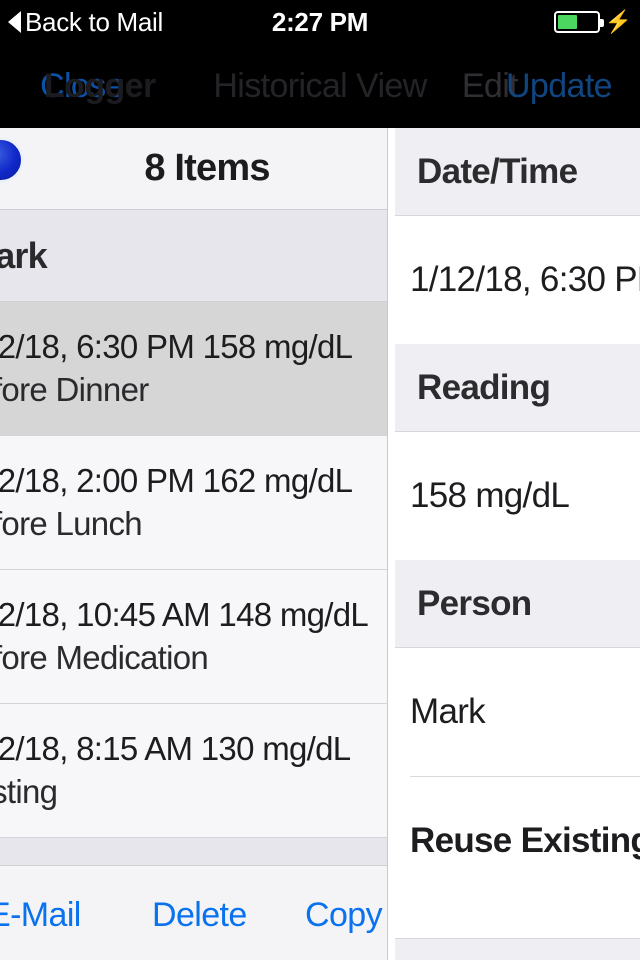 Image resolution: width=640 pixels, height=960 pixels. What do you see at coordinates (559, 86) in the screenshot?
I see `update-button: Update` at bounding box center [559, 86].